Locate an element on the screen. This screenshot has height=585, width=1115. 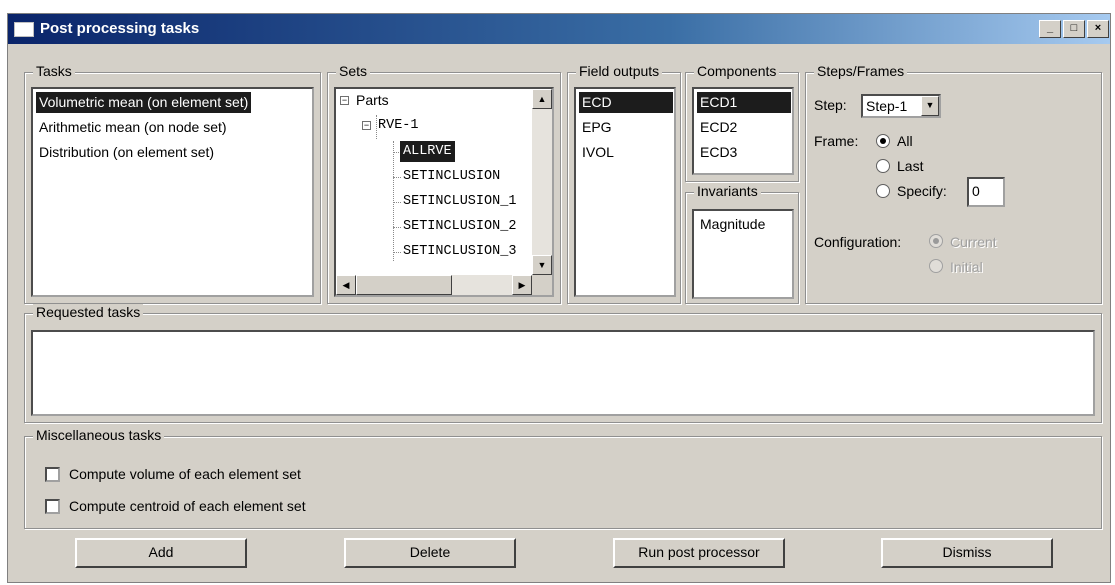
frame-specify-radio is located at coordinates (883, 191).